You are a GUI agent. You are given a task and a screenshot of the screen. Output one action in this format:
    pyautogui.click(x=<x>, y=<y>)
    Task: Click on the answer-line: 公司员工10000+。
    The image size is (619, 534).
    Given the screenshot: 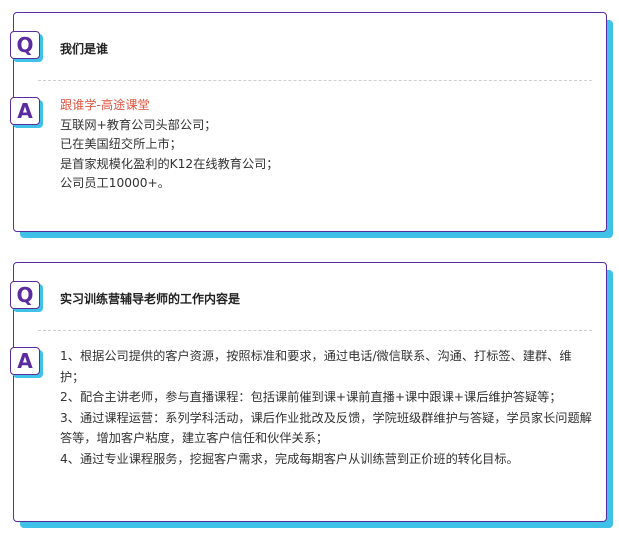 What is the action you would take?
    pyautogui.click(x=115, y=183)
    